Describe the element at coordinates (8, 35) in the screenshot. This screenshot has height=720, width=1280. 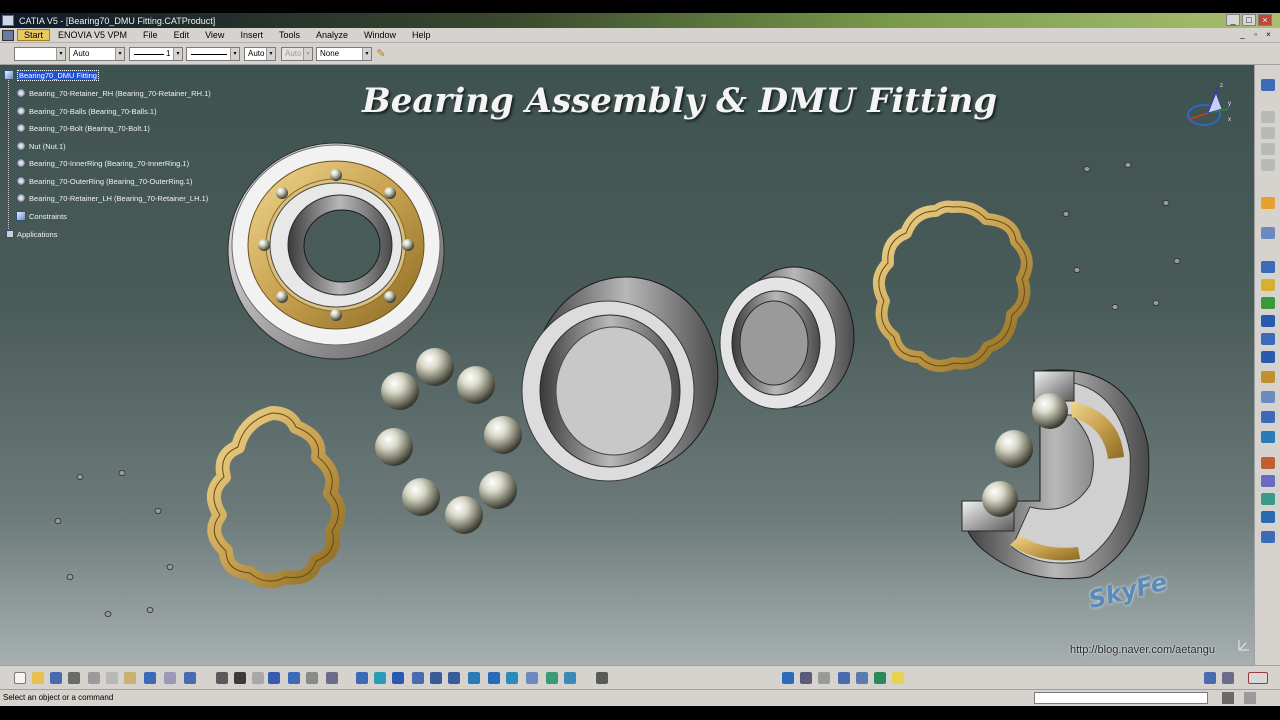
I see `document-icon` at that location.